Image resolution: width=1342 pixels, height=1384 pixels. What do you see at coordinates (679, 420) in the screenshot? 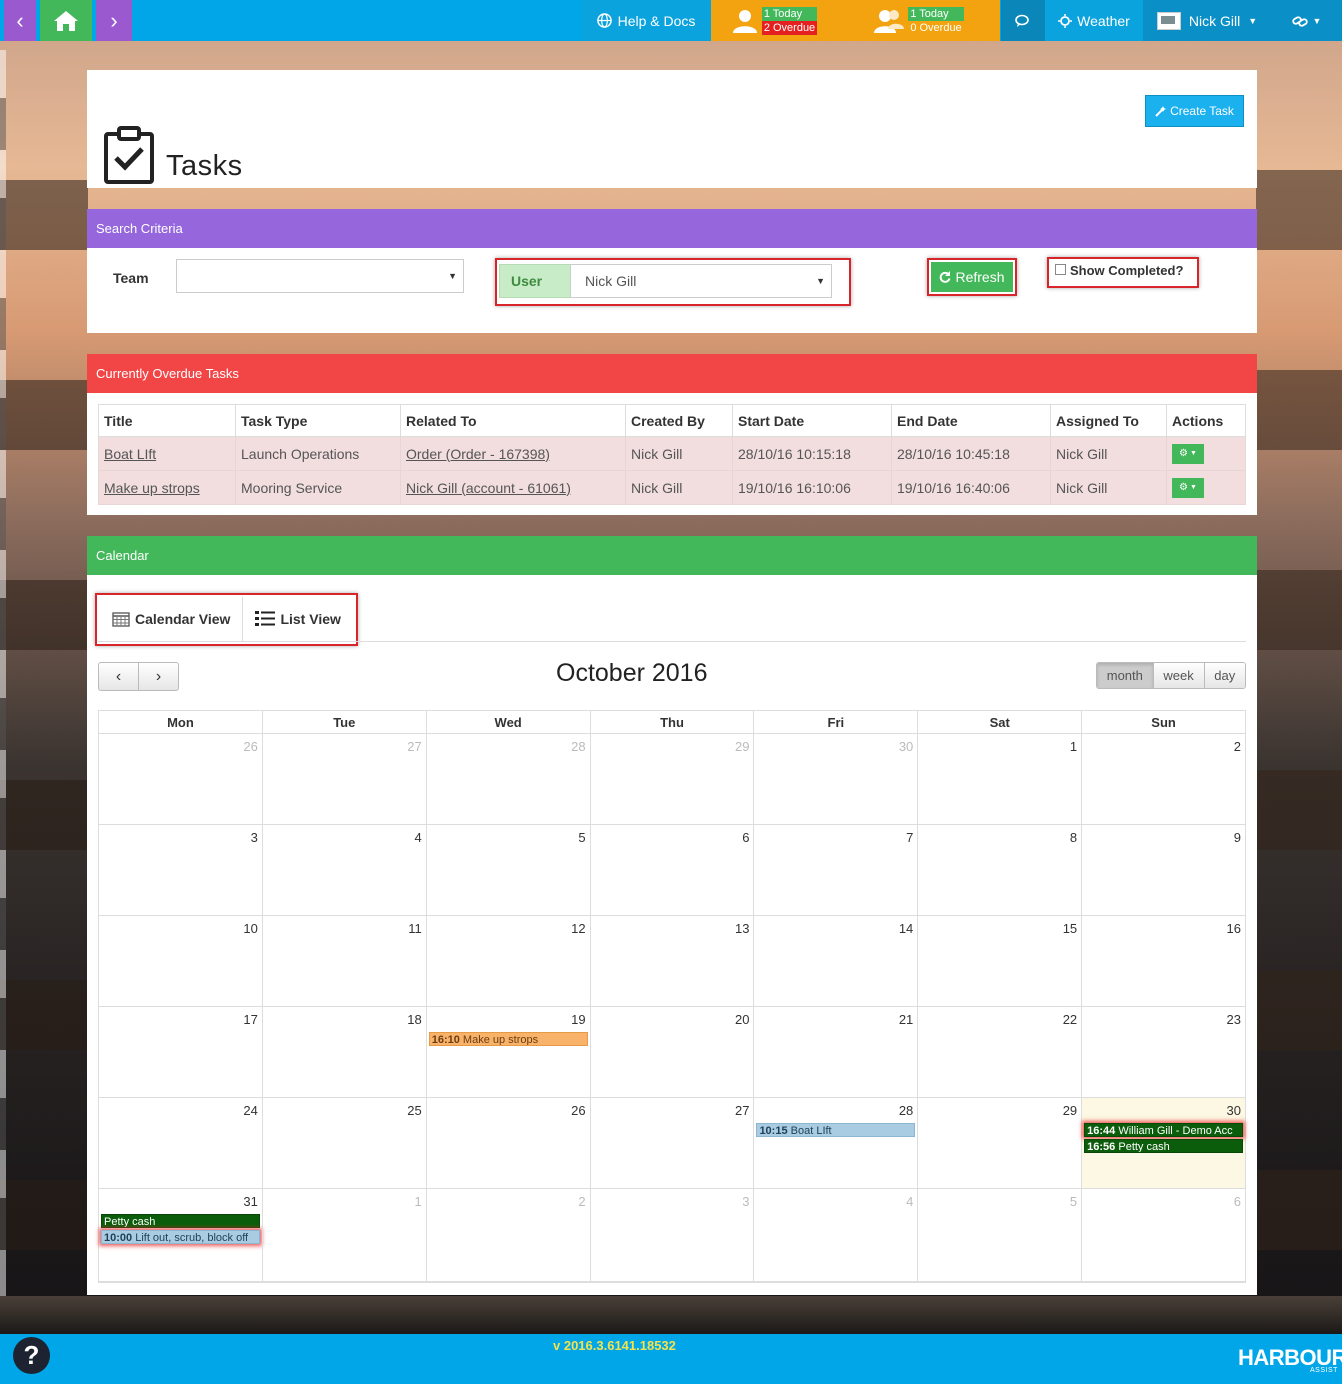
I see `column-header-created-by: Created By` at bounding box center [679, 420].